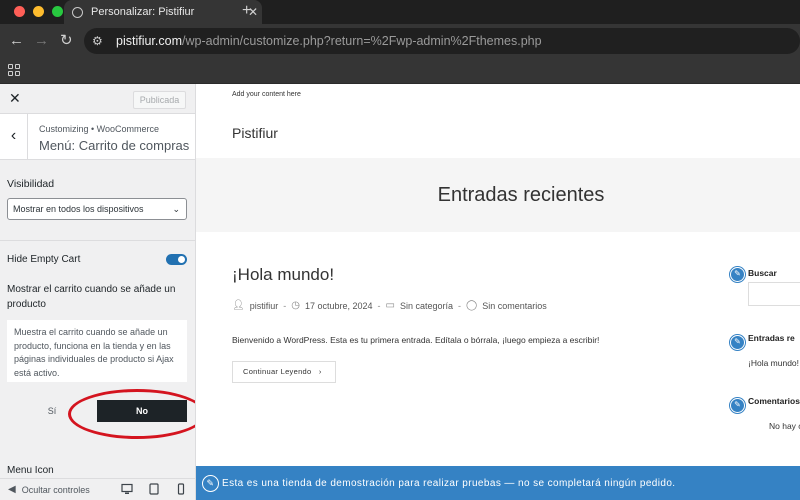 The width and height of the screenshot is (800, 500). I want to click on close-customizer-icon: ✕, so click(15, 98).